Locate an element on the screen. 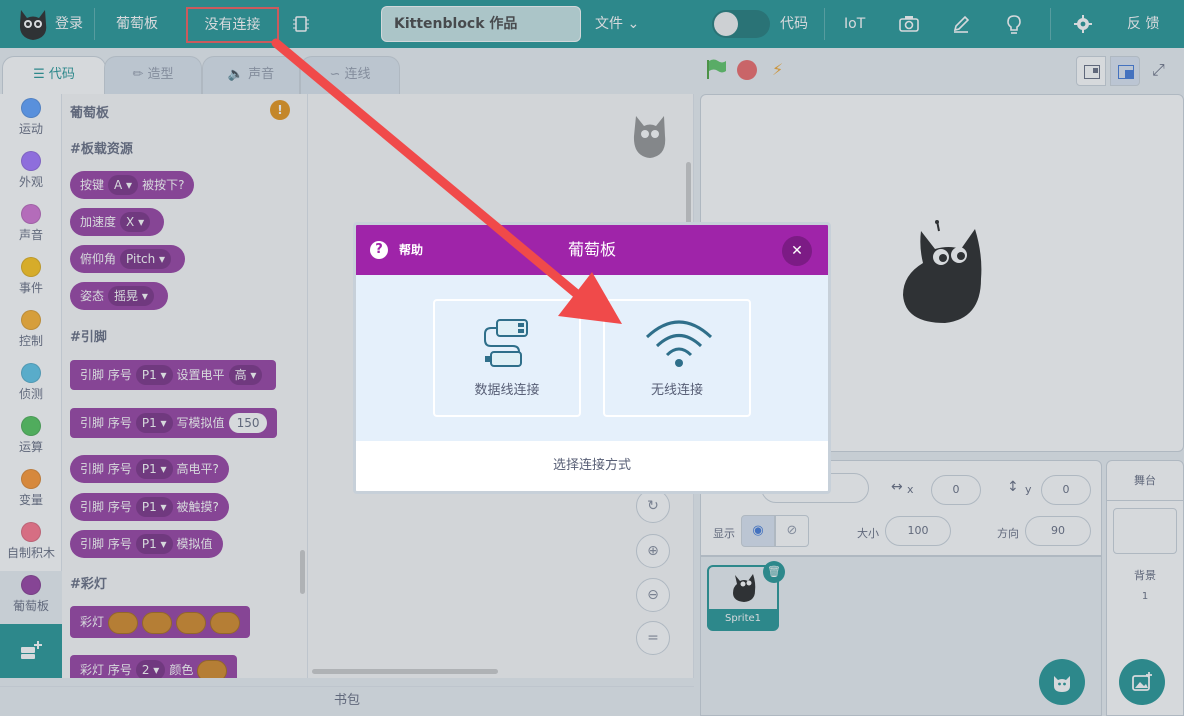 This screenshot has height=716, width=1184. wireless-option-label: 无线连接 is located at coordinates (676, 390).